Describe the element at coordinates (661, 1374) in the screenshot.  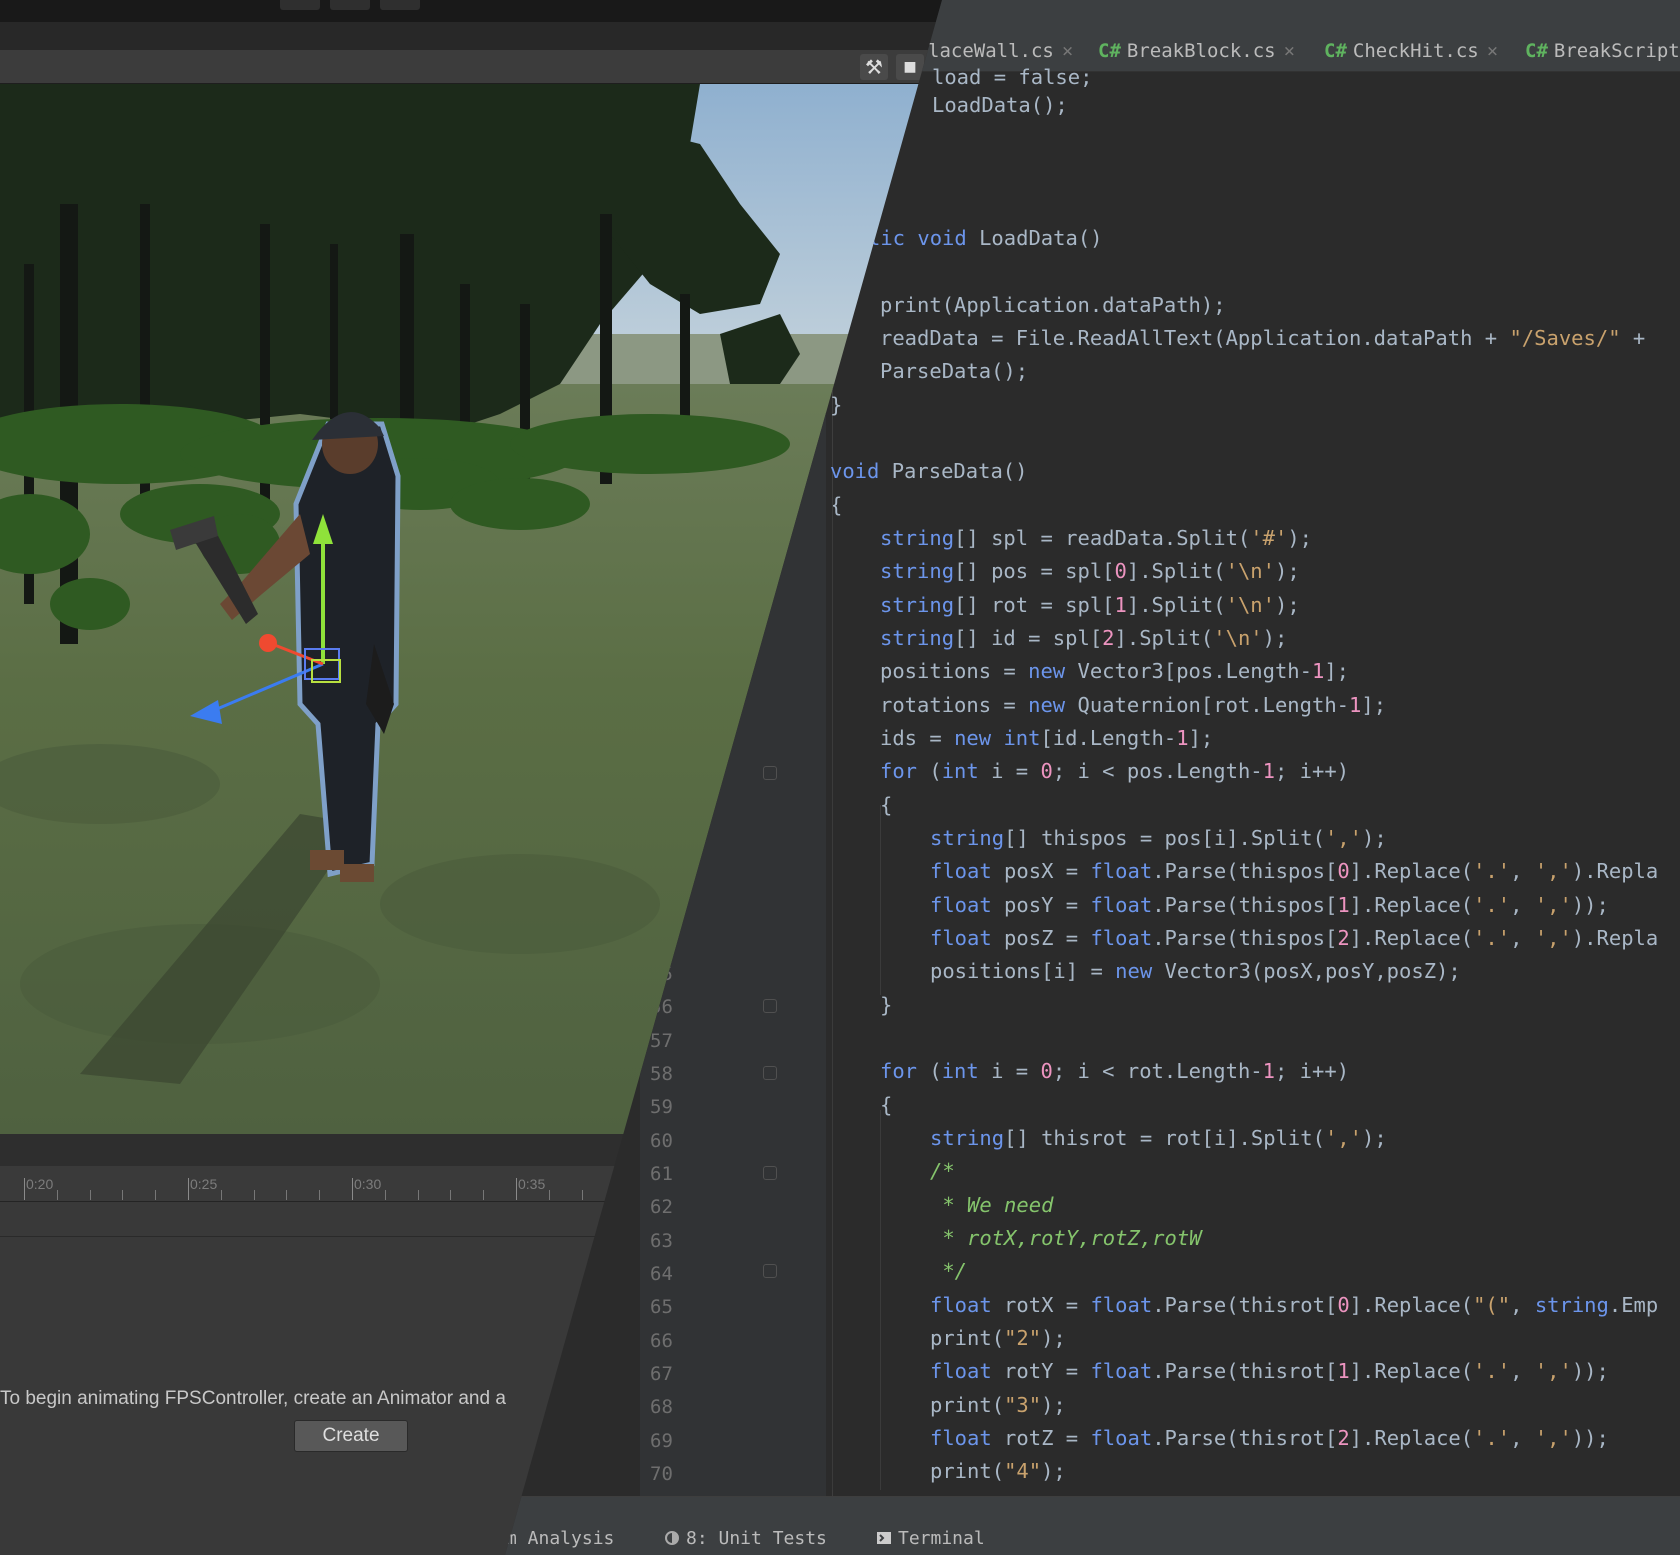
I see `line-number: 67` at that location.